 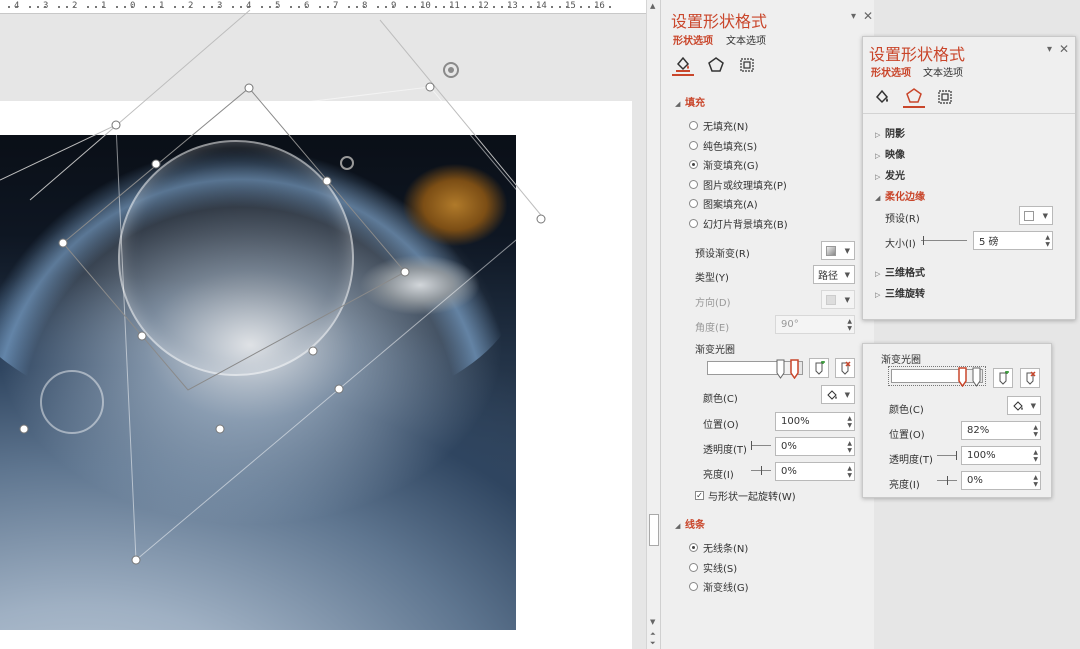 I want to click on line-section-header: ◢ 线条, so click(x=690, y=523).